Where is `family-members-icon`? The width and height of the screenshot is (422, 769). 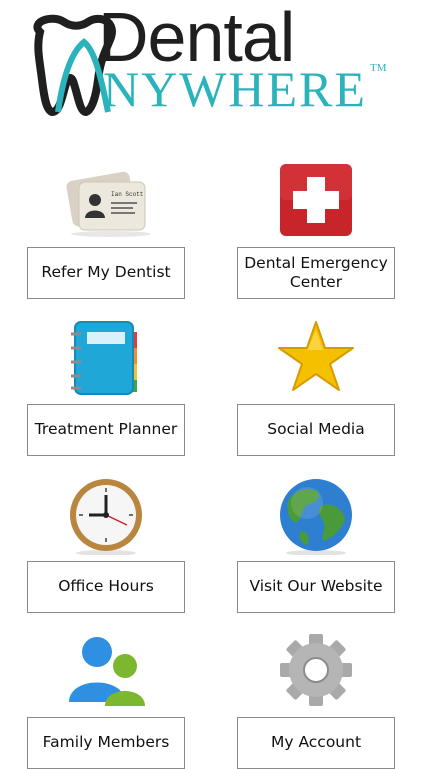 family-members-icon is located at coordinates (107, 671).